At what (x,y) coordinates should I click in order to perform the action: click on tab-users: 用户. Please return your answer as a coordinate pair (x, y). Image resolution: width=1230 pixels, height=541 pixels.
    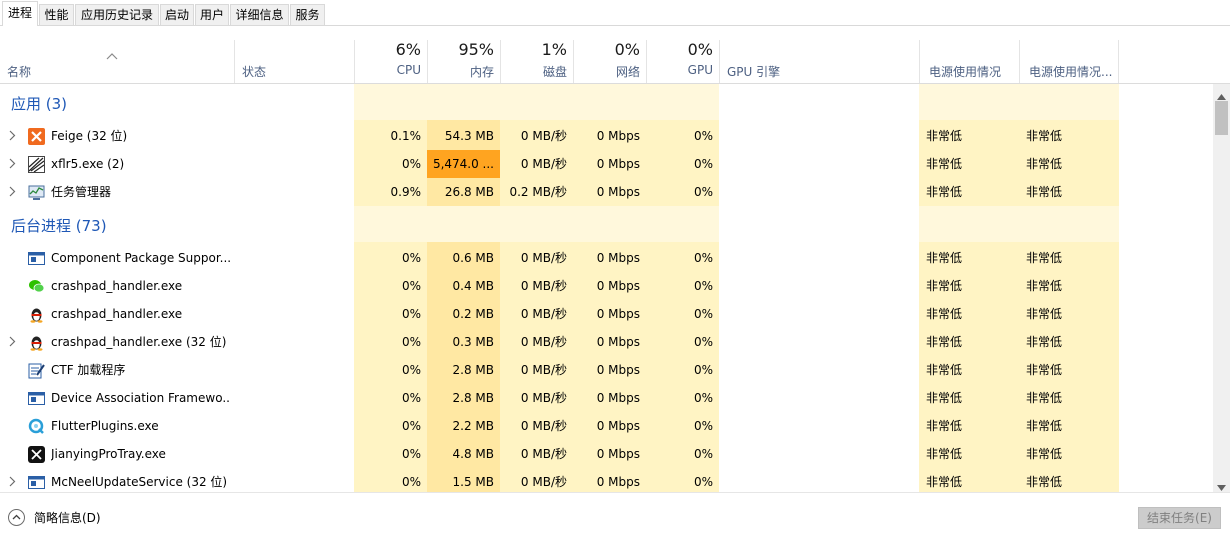
    Looking at the image, I should click on (212, 15).